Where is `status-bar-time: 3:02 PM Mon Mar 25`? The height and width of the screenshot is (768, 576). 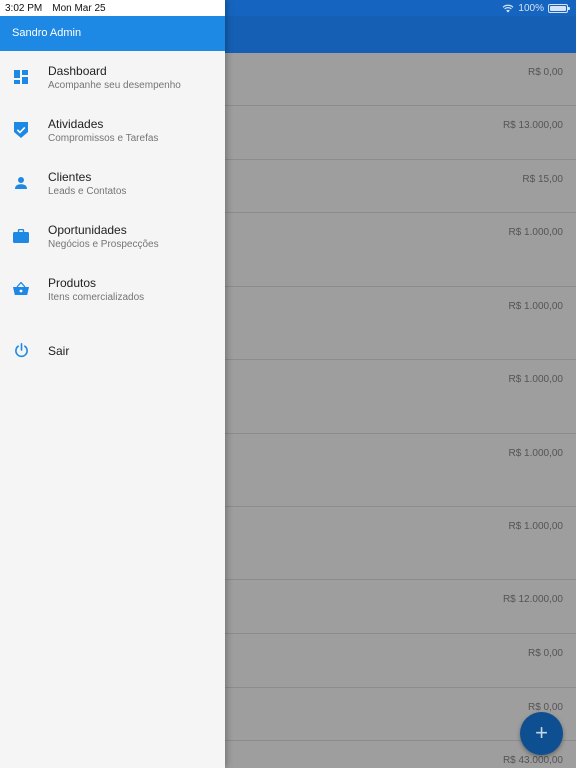 status-bar-time: 3:02 PM Mon Mar 25 is located at coordinates (112, 8).